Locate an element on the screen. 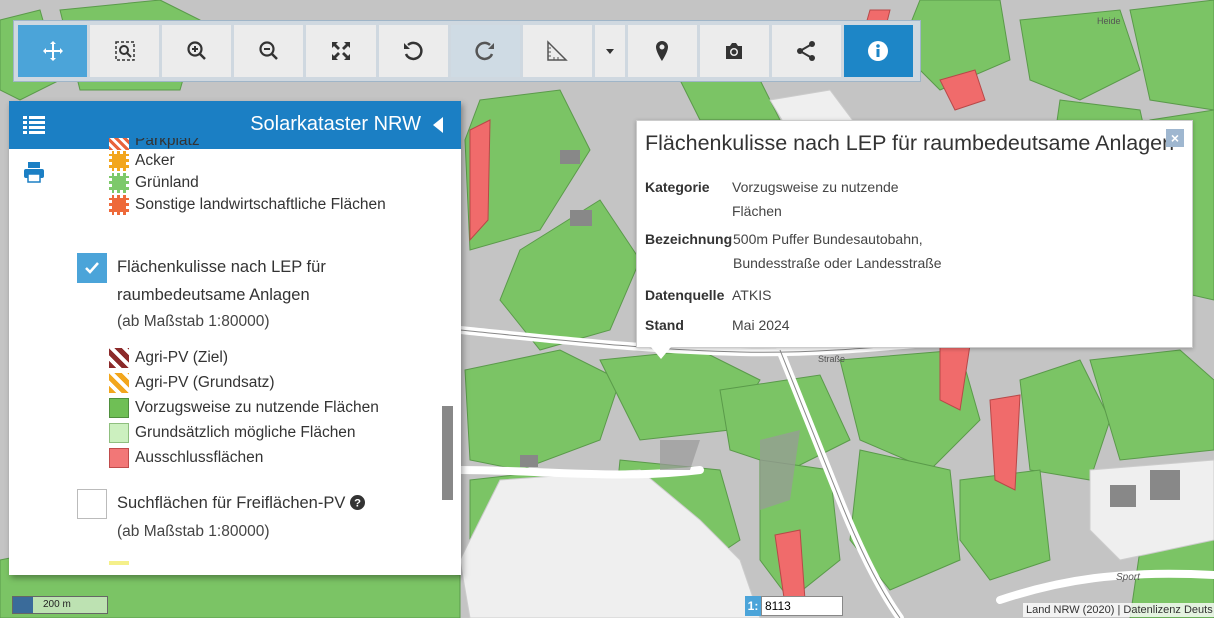 This screenshot has width=1214, height=618. popup-pointer is located at coordinates (661, 353).